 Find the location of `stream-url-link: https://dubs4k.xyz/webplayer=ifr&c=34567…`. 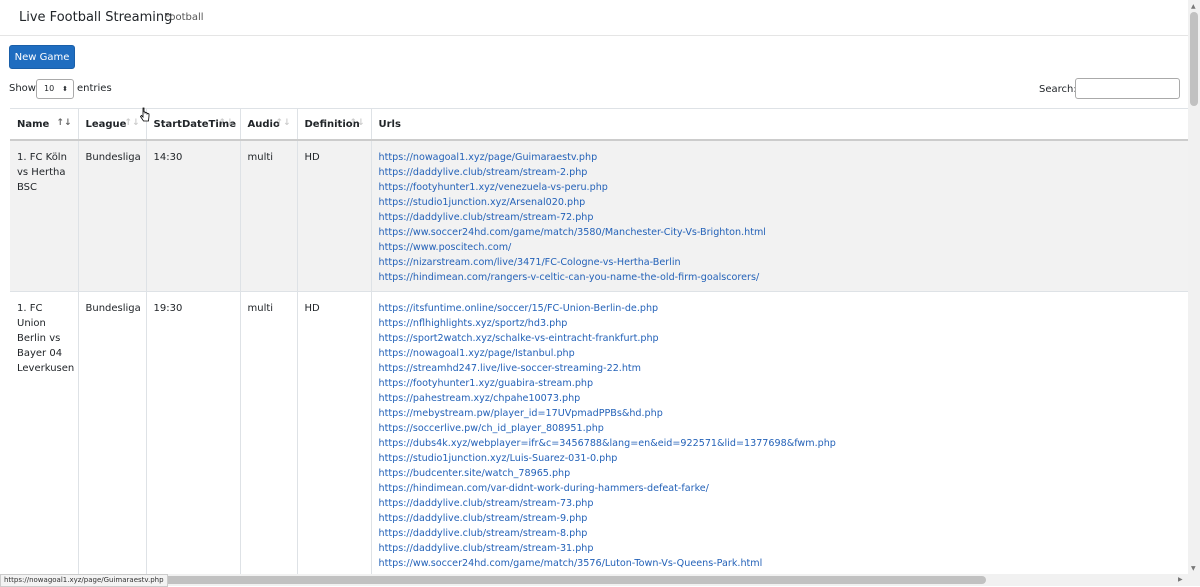

stream-url-link: https://dubs4k.xyz/webplayer=ifr&c=34567… is located at coordinates (782, 443).